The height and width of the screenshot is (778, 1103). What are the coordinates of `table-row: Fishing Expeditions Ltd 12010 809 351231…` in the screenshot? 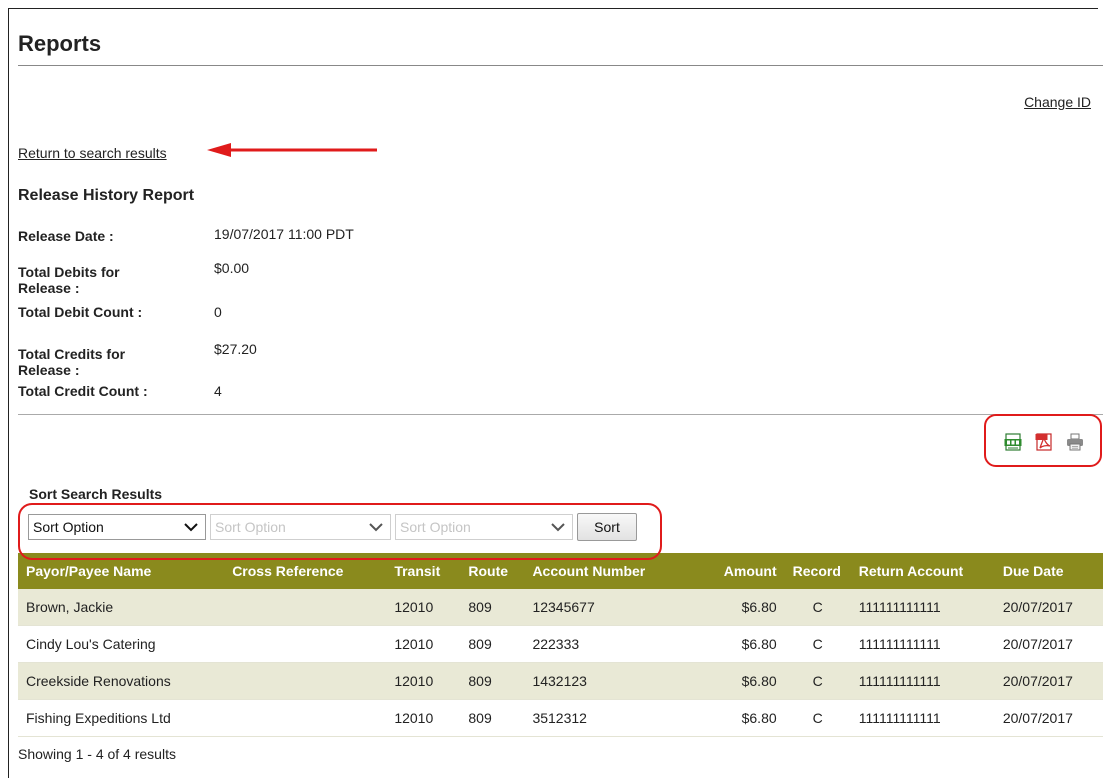 It's located at (560, 718).